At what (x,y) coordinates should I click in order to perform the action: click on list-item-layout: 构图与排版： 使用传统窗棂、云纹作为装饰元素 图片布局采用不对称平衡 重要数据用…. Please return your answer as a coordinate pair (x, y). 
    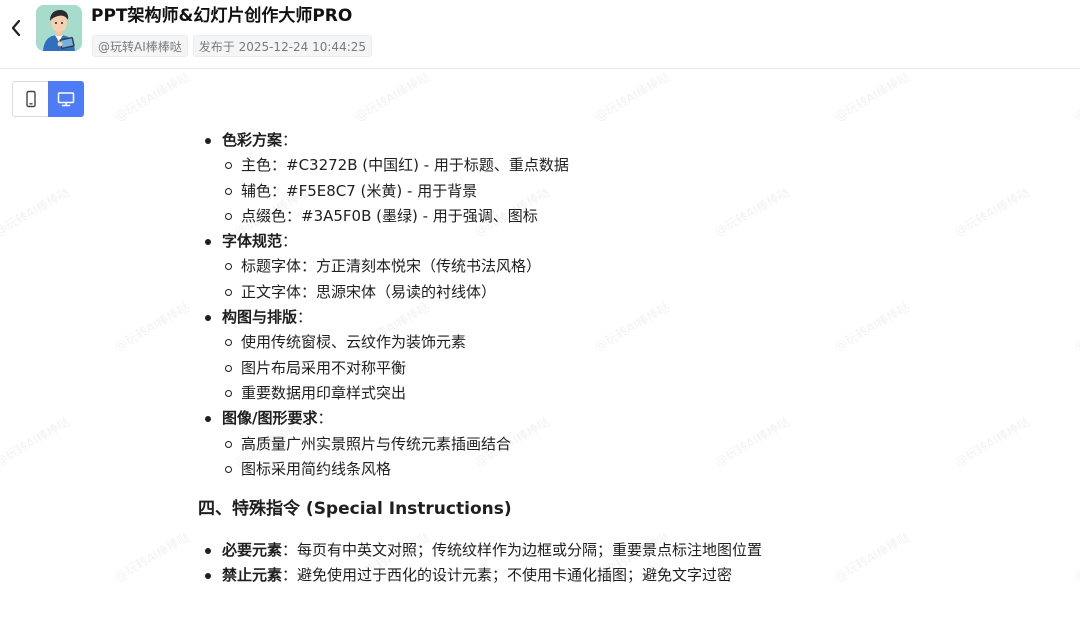
    Looking at the image, I should click on (610, 355).